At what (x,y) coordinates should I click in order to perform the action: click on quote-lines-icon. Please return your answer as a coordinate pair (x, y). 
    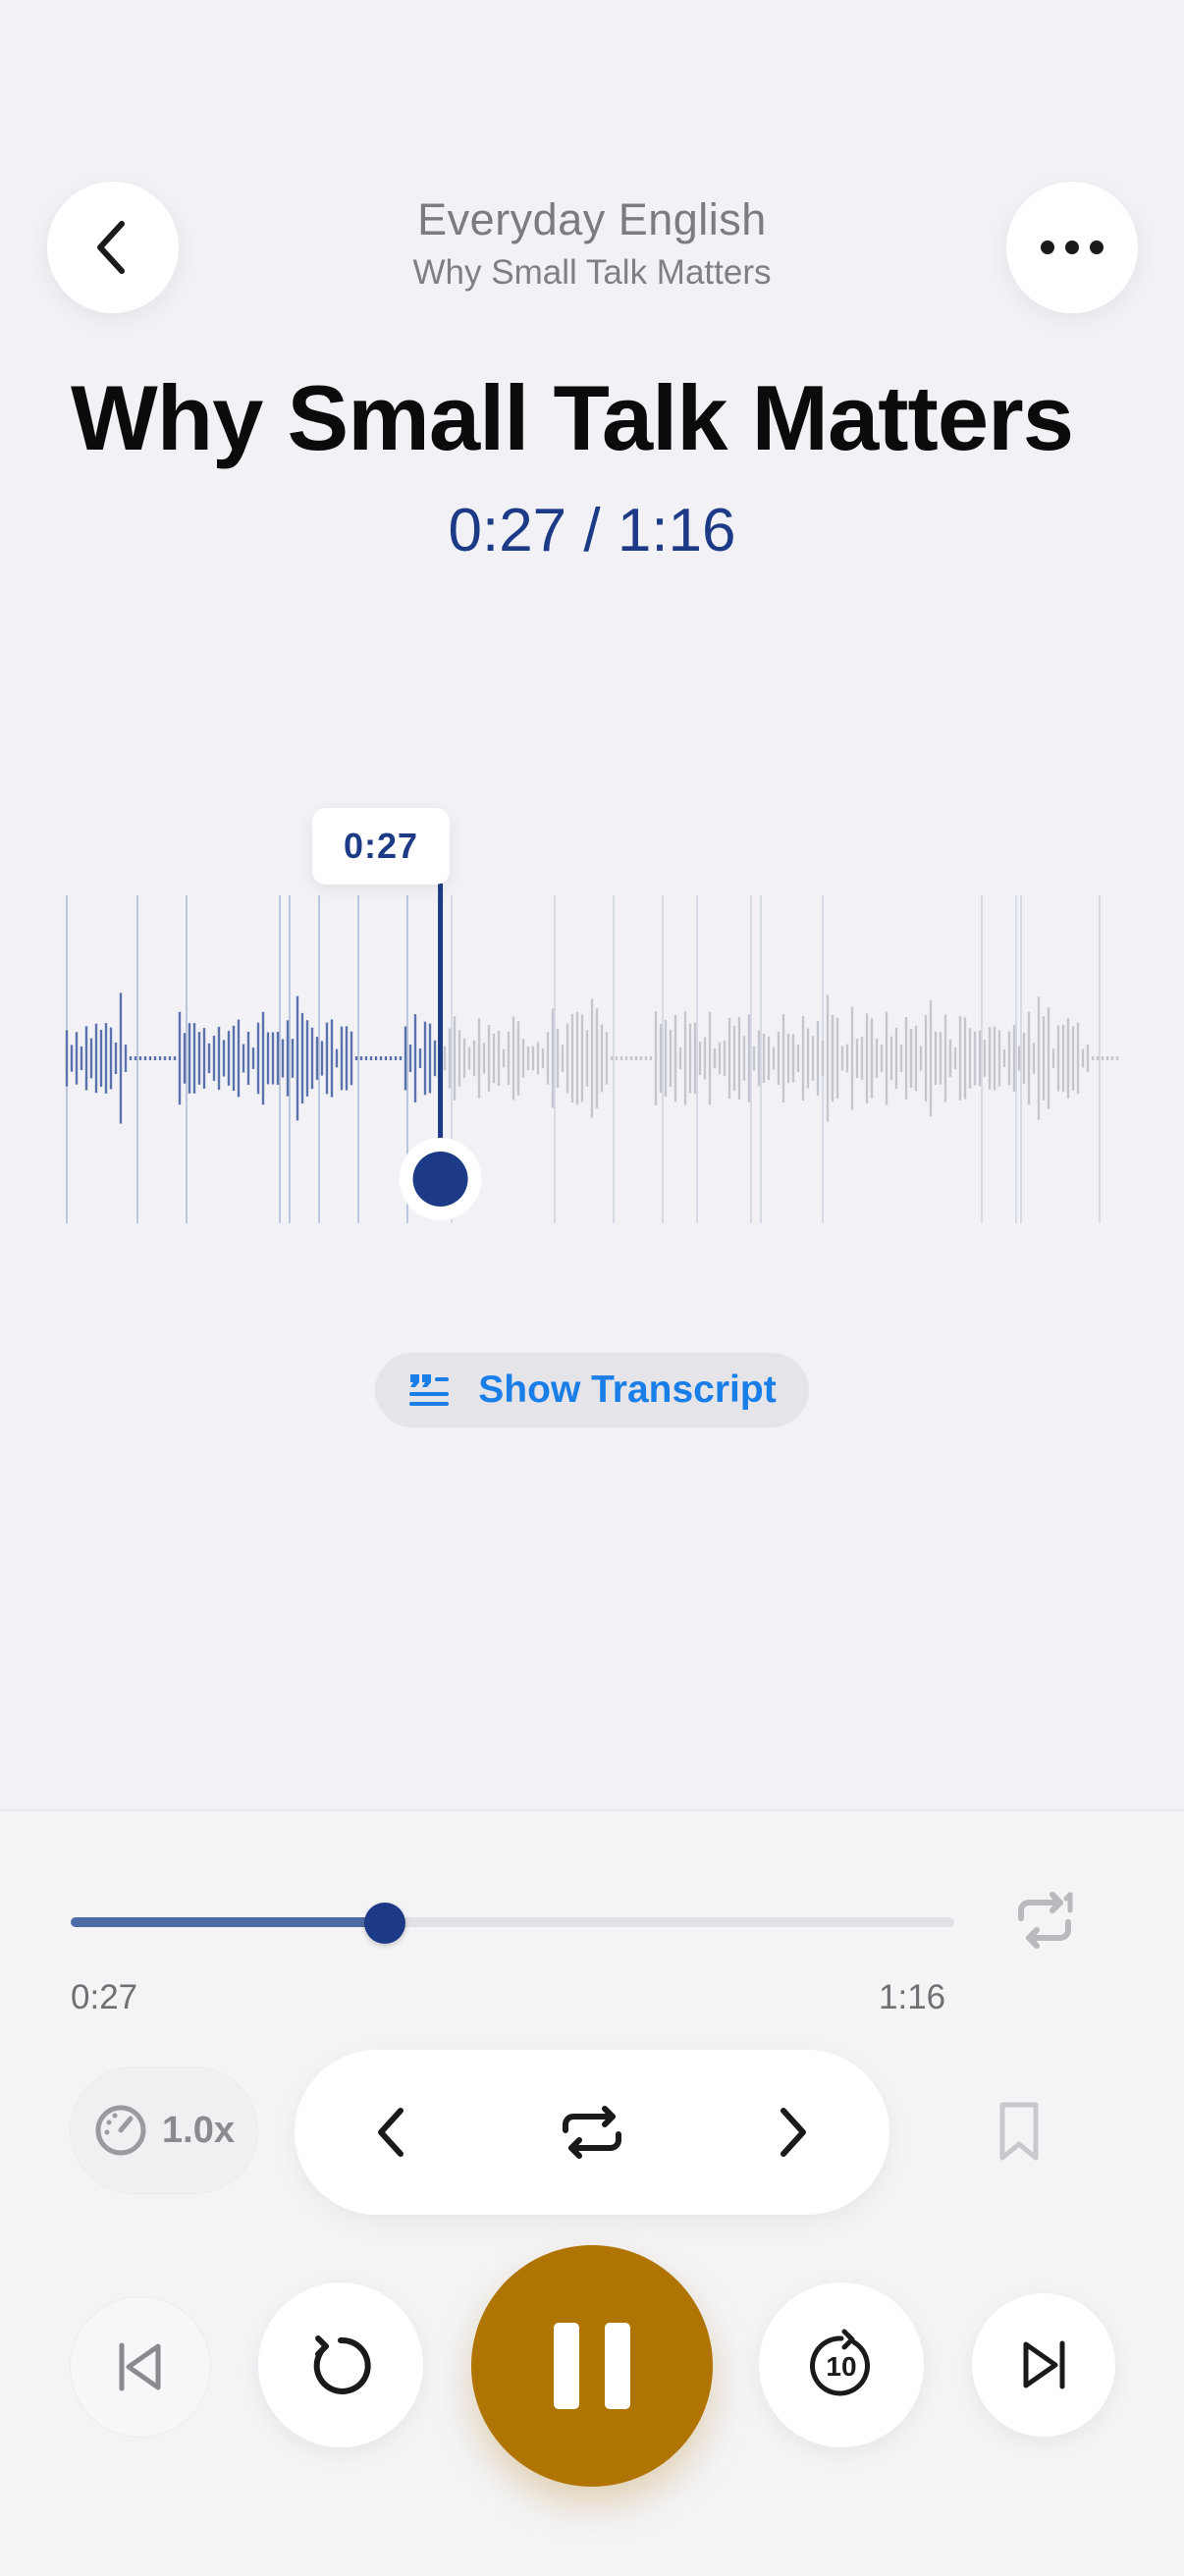
    Looking at the image, I should click on (429, 1390).